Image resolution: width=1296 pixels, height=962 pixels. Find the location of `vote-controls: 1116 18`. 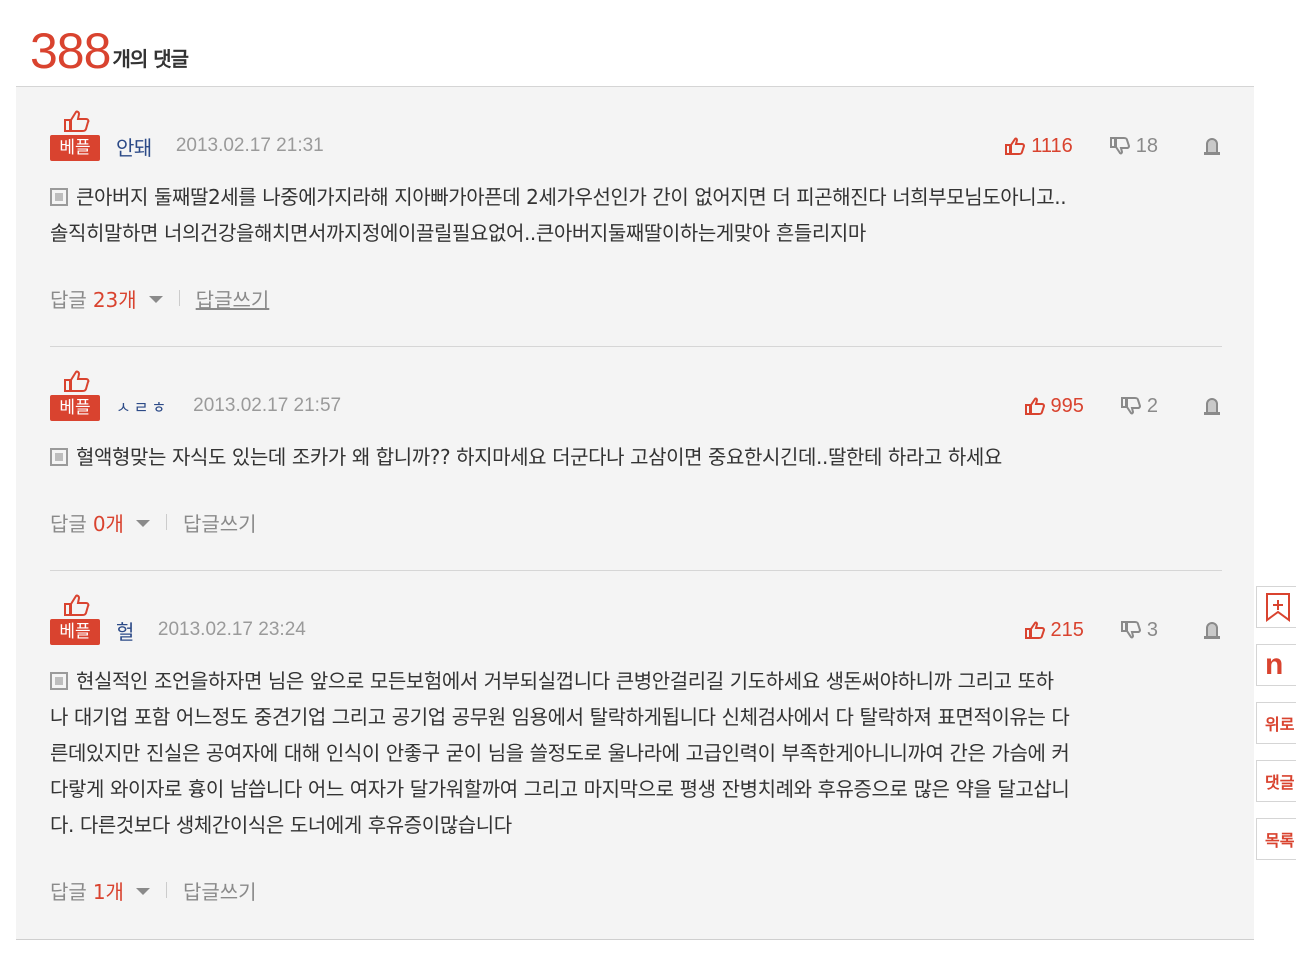

vote-controls: 1116 18 is located at coordinates (1113, 146).